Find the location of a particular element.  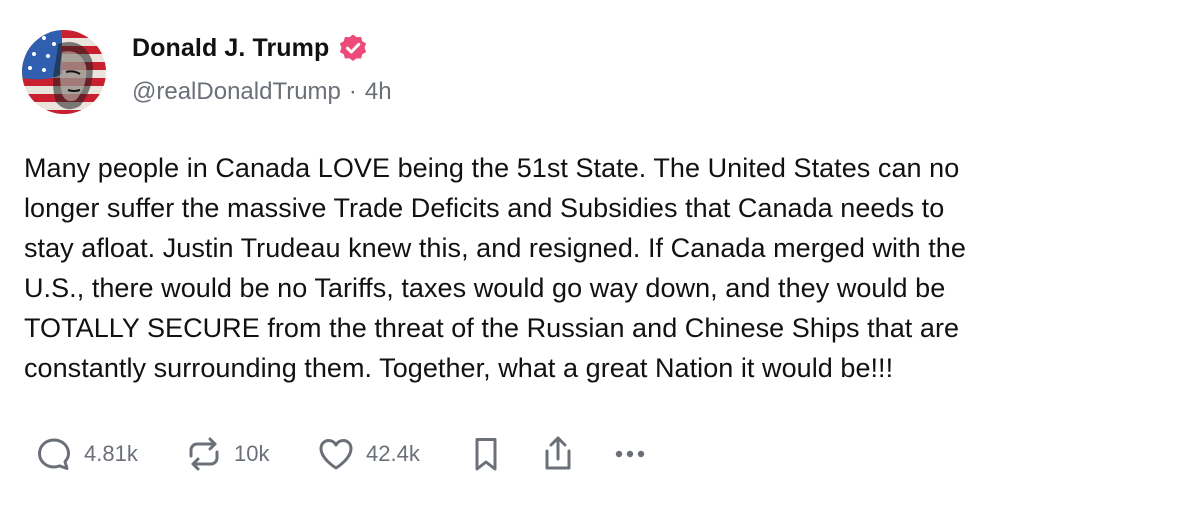

reply-button: 4.81k is located at coordinates (109, 454).